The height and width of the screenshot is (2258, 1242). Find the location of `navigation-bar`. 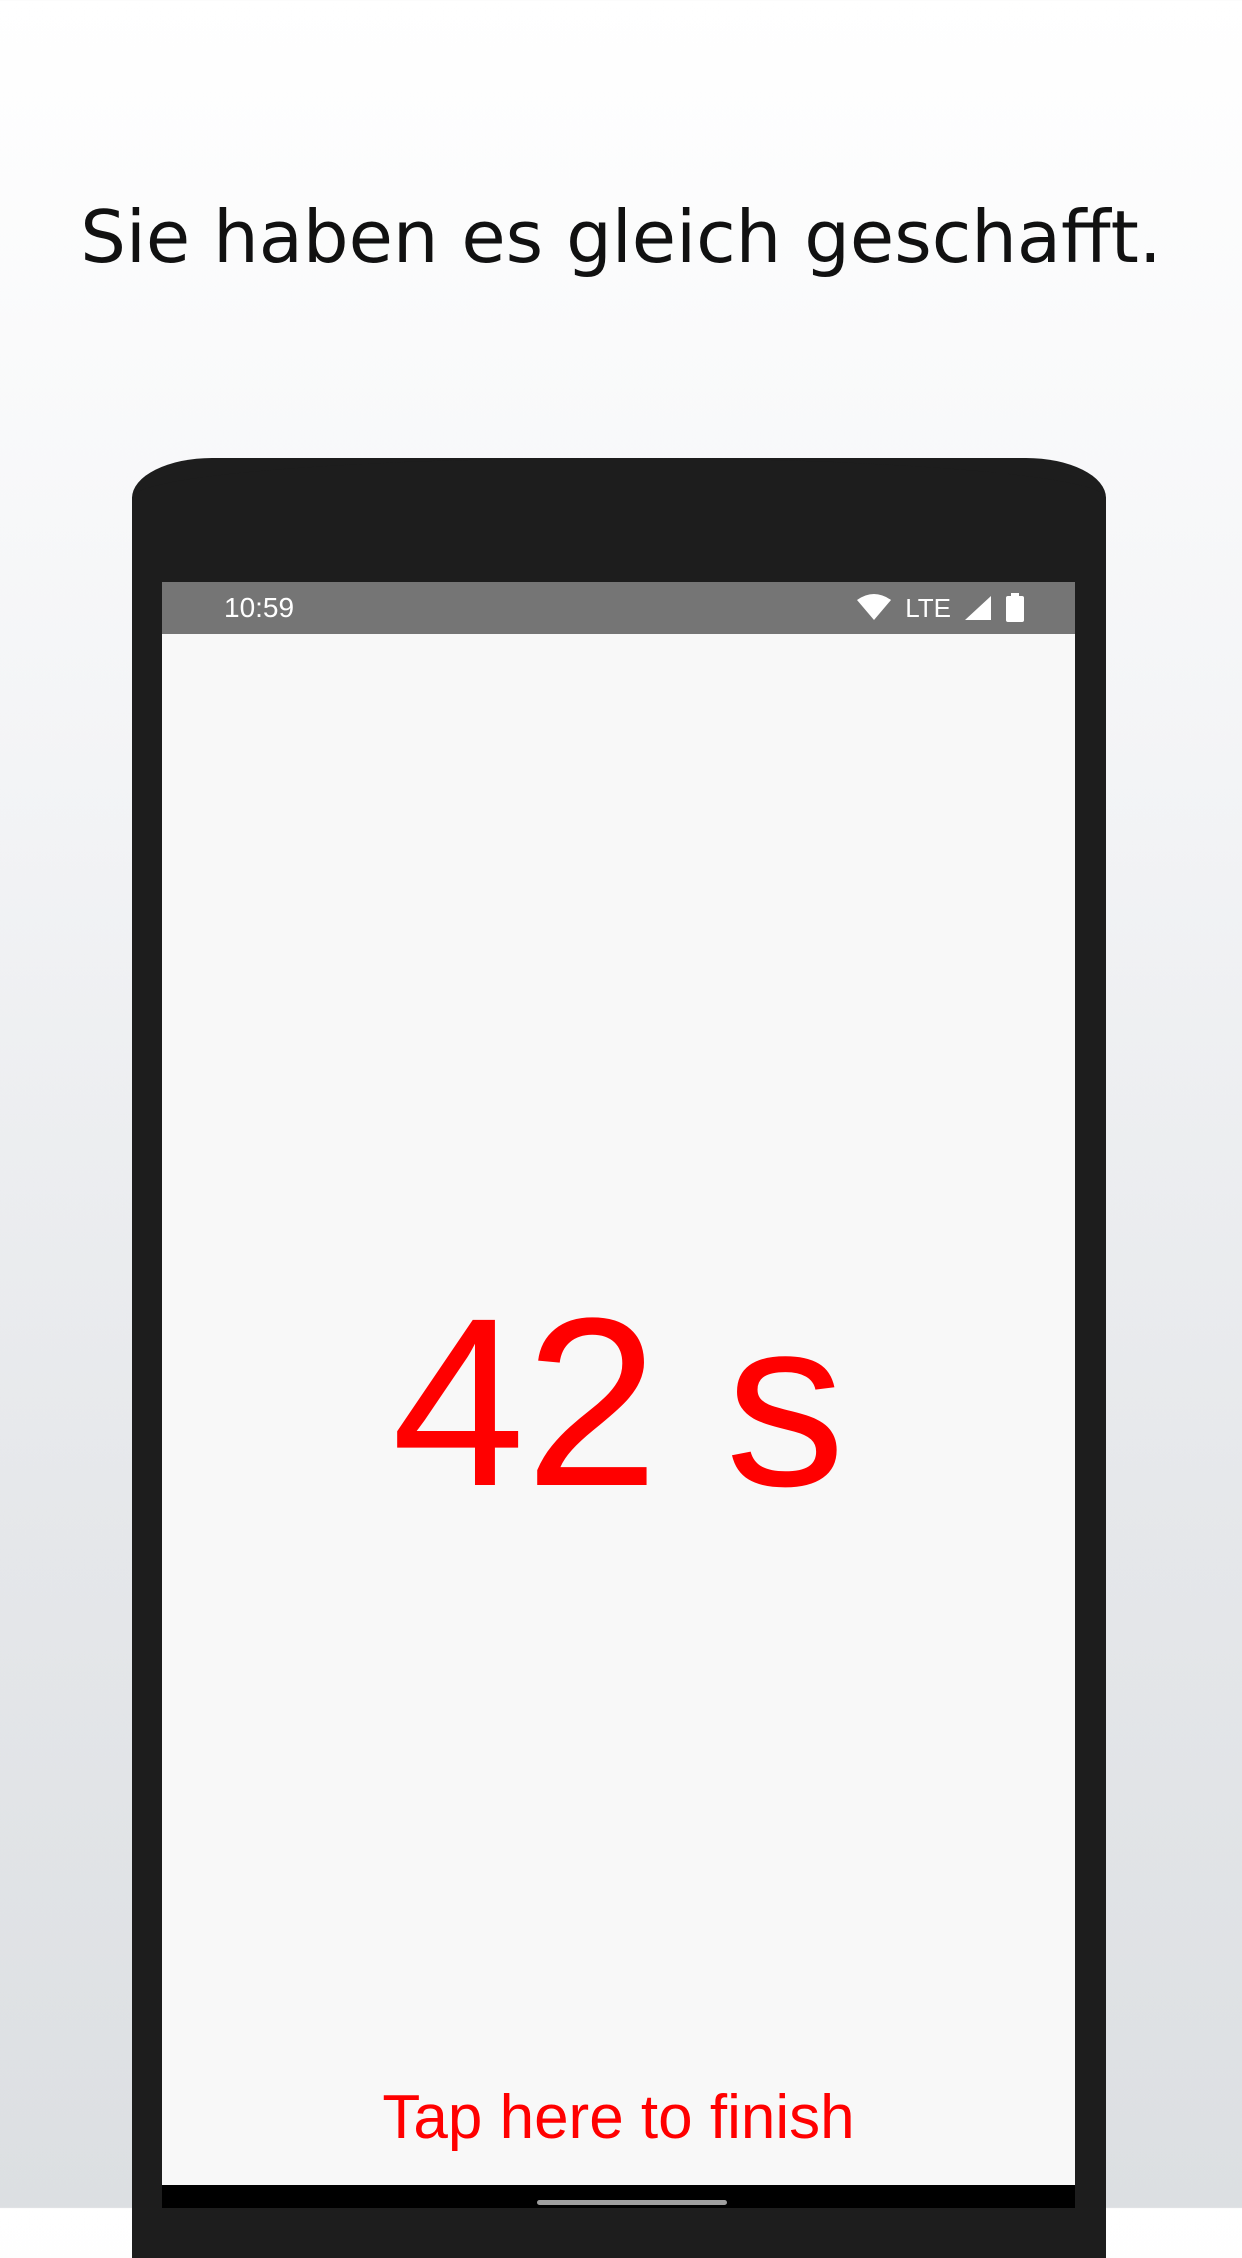

navigation-bar is located at coordinates (618, 2196).